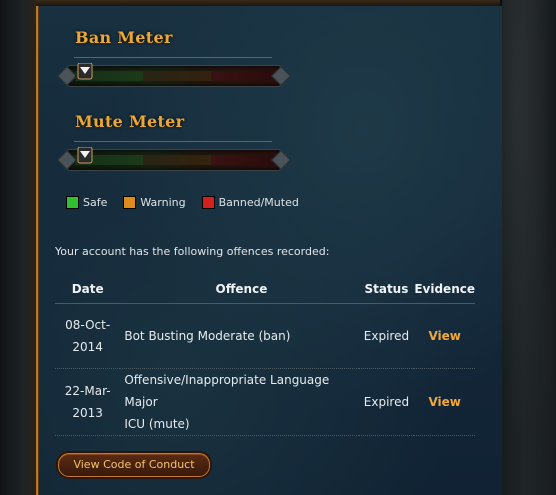 The image size is (556, 495). I want to click on mute-meter-bar, so click(174, 160).